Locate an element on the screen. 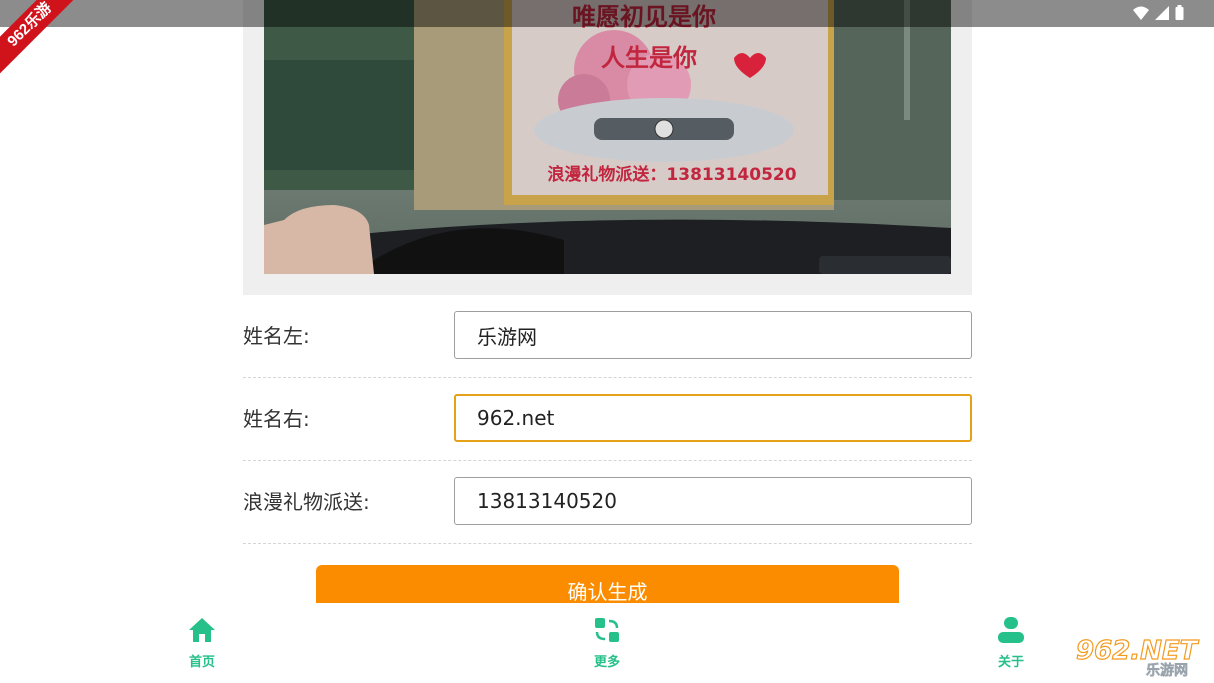  nav-item-more: 更多 is located at coordinates (607, 643).